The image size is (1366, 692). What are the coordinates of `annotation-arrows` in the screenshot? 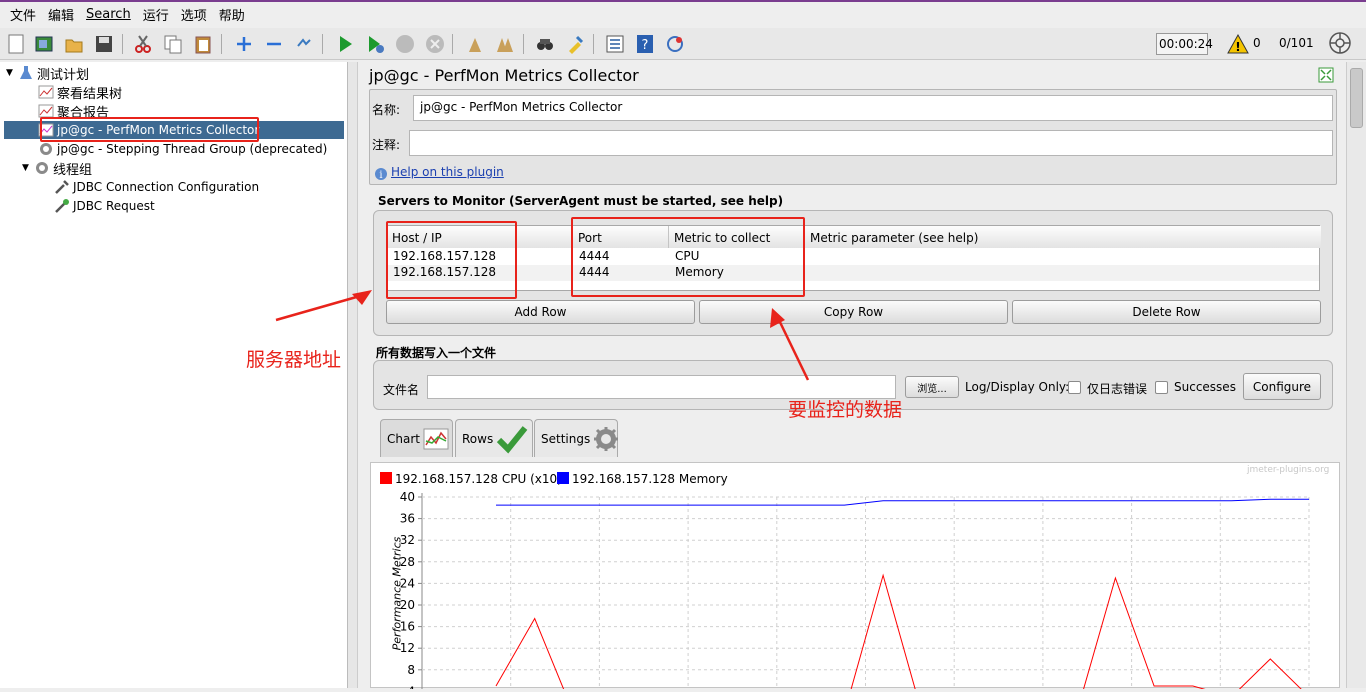 It's located at (542, 335).